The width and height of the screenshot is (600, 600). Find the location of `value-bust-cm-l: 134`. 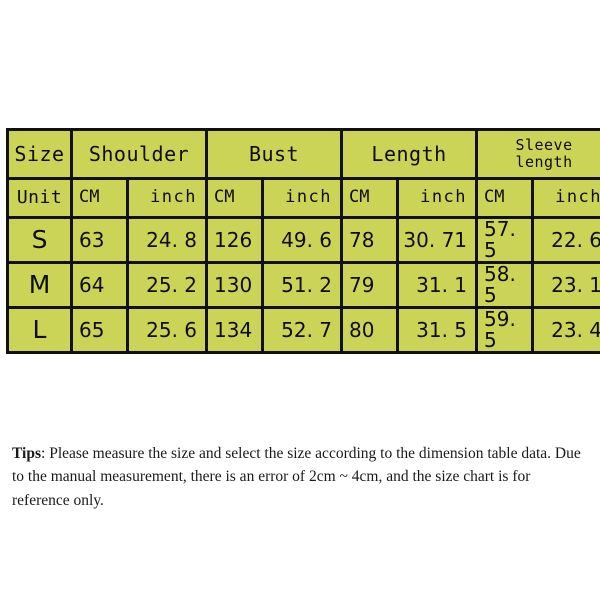

value-bust-cm-l: 134 is located at coordinates (233, 329).